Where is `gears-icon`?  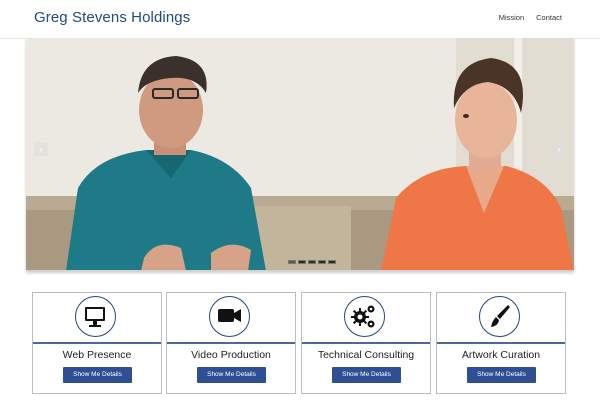
gears-icon is located at coordinates (364, 316).